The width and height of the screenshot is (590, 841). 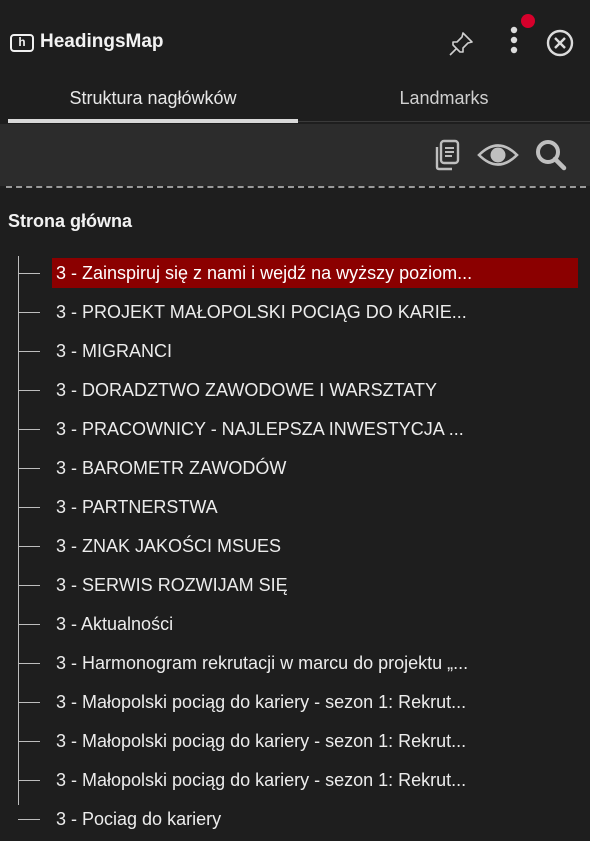 I want to click on notification-dot, so click(x=528, y=21).